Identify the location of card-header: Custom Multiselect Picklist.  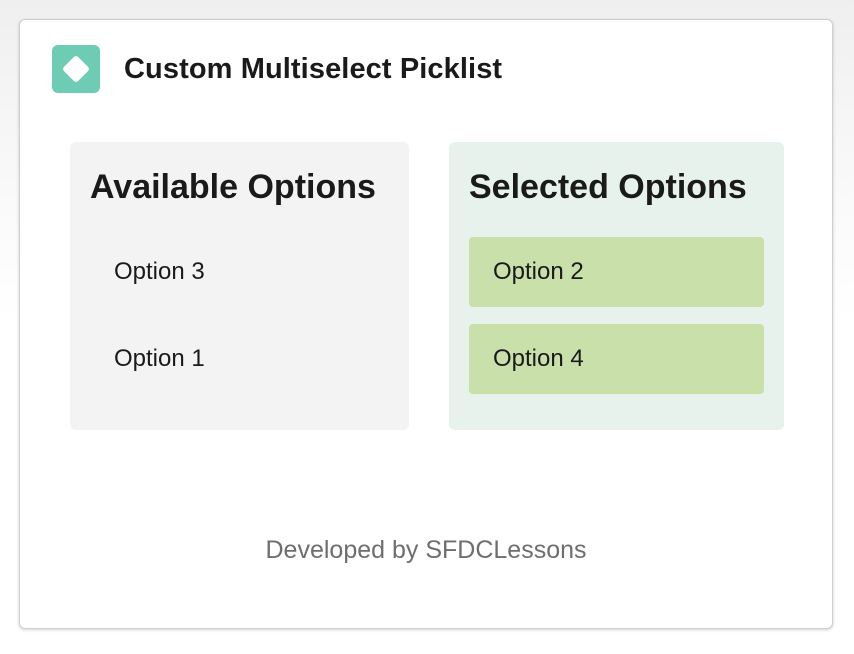
(277, 69).